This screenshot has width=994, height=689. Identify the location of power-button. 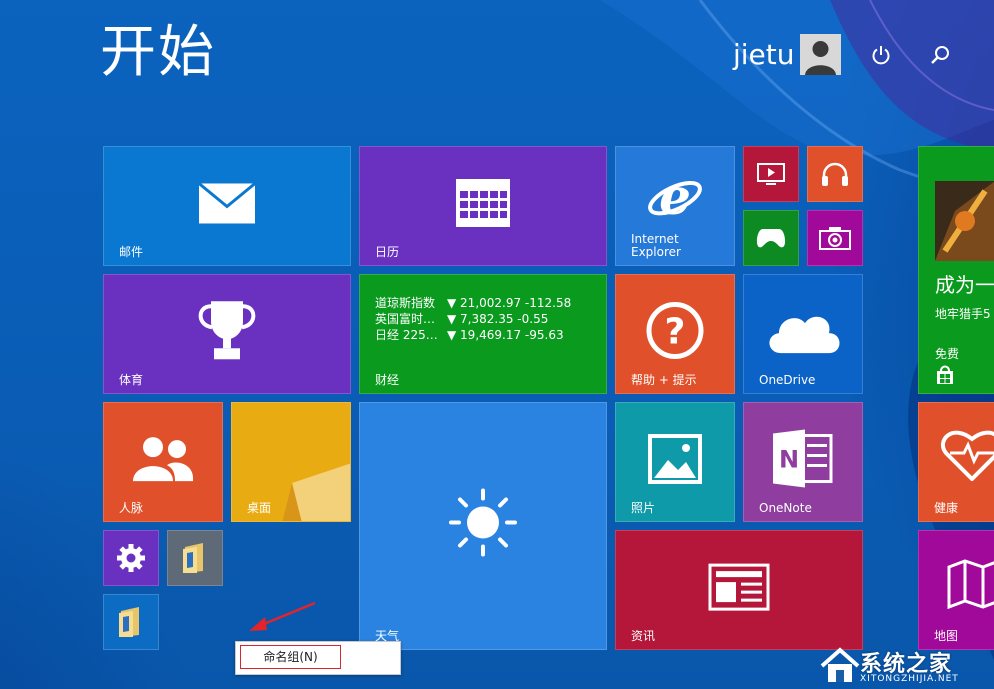
(881, 55).